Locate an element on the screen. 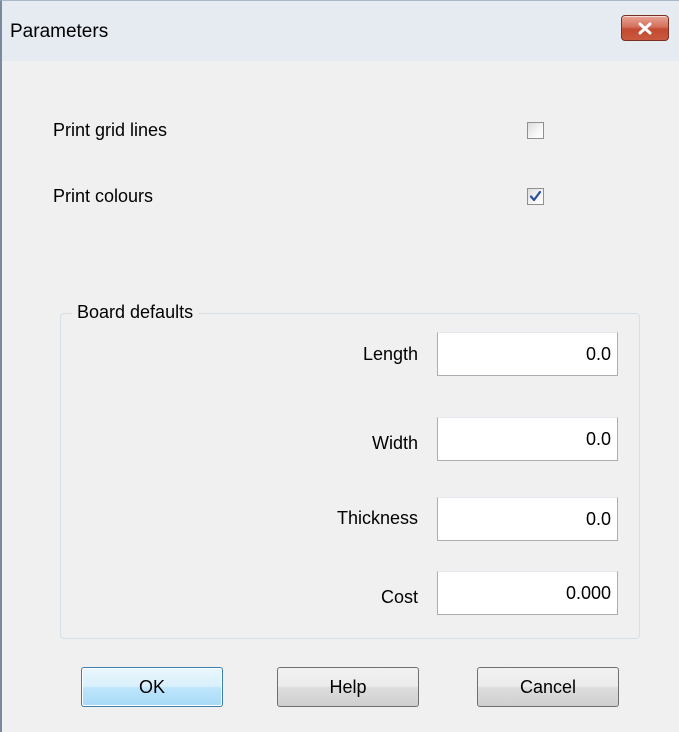  thickness-input is located at coordinates (527, 519).